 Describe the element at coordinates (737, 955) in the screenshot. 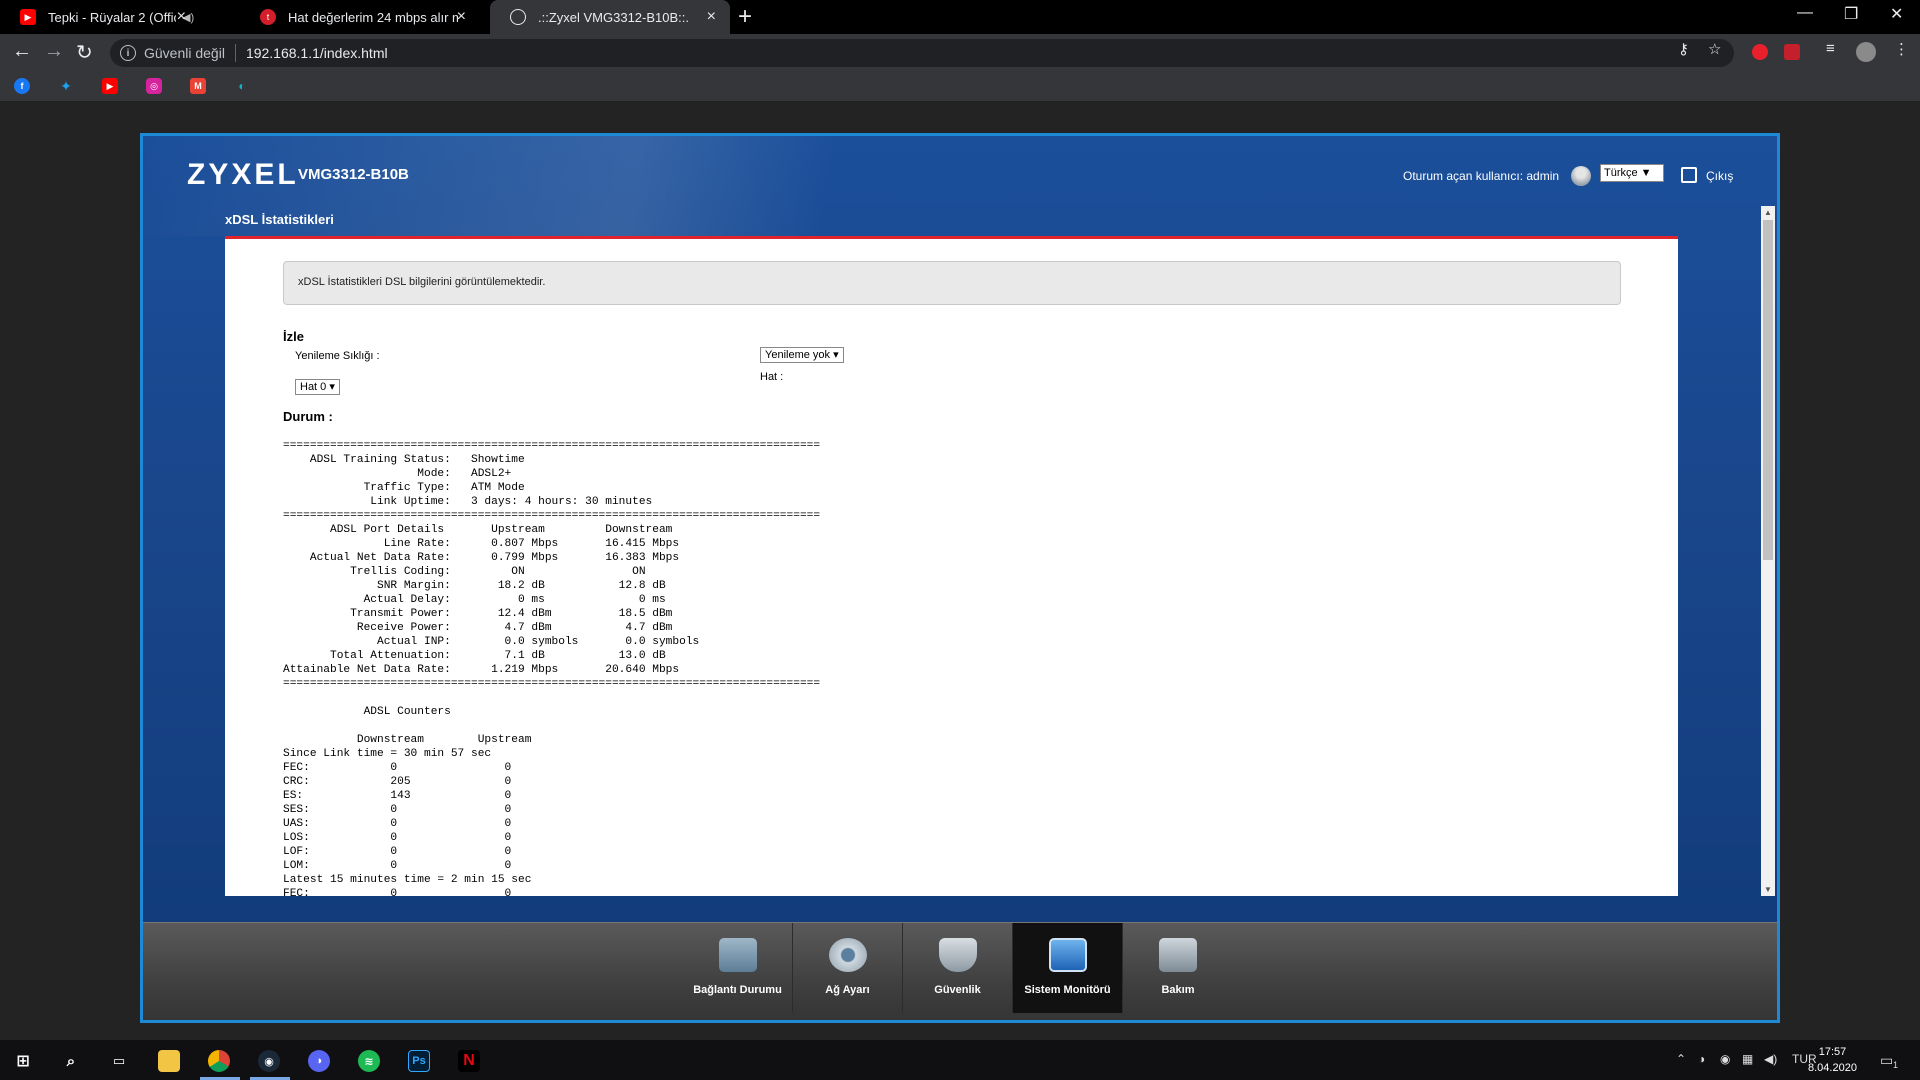

I see `connection-status-icon` at that location.